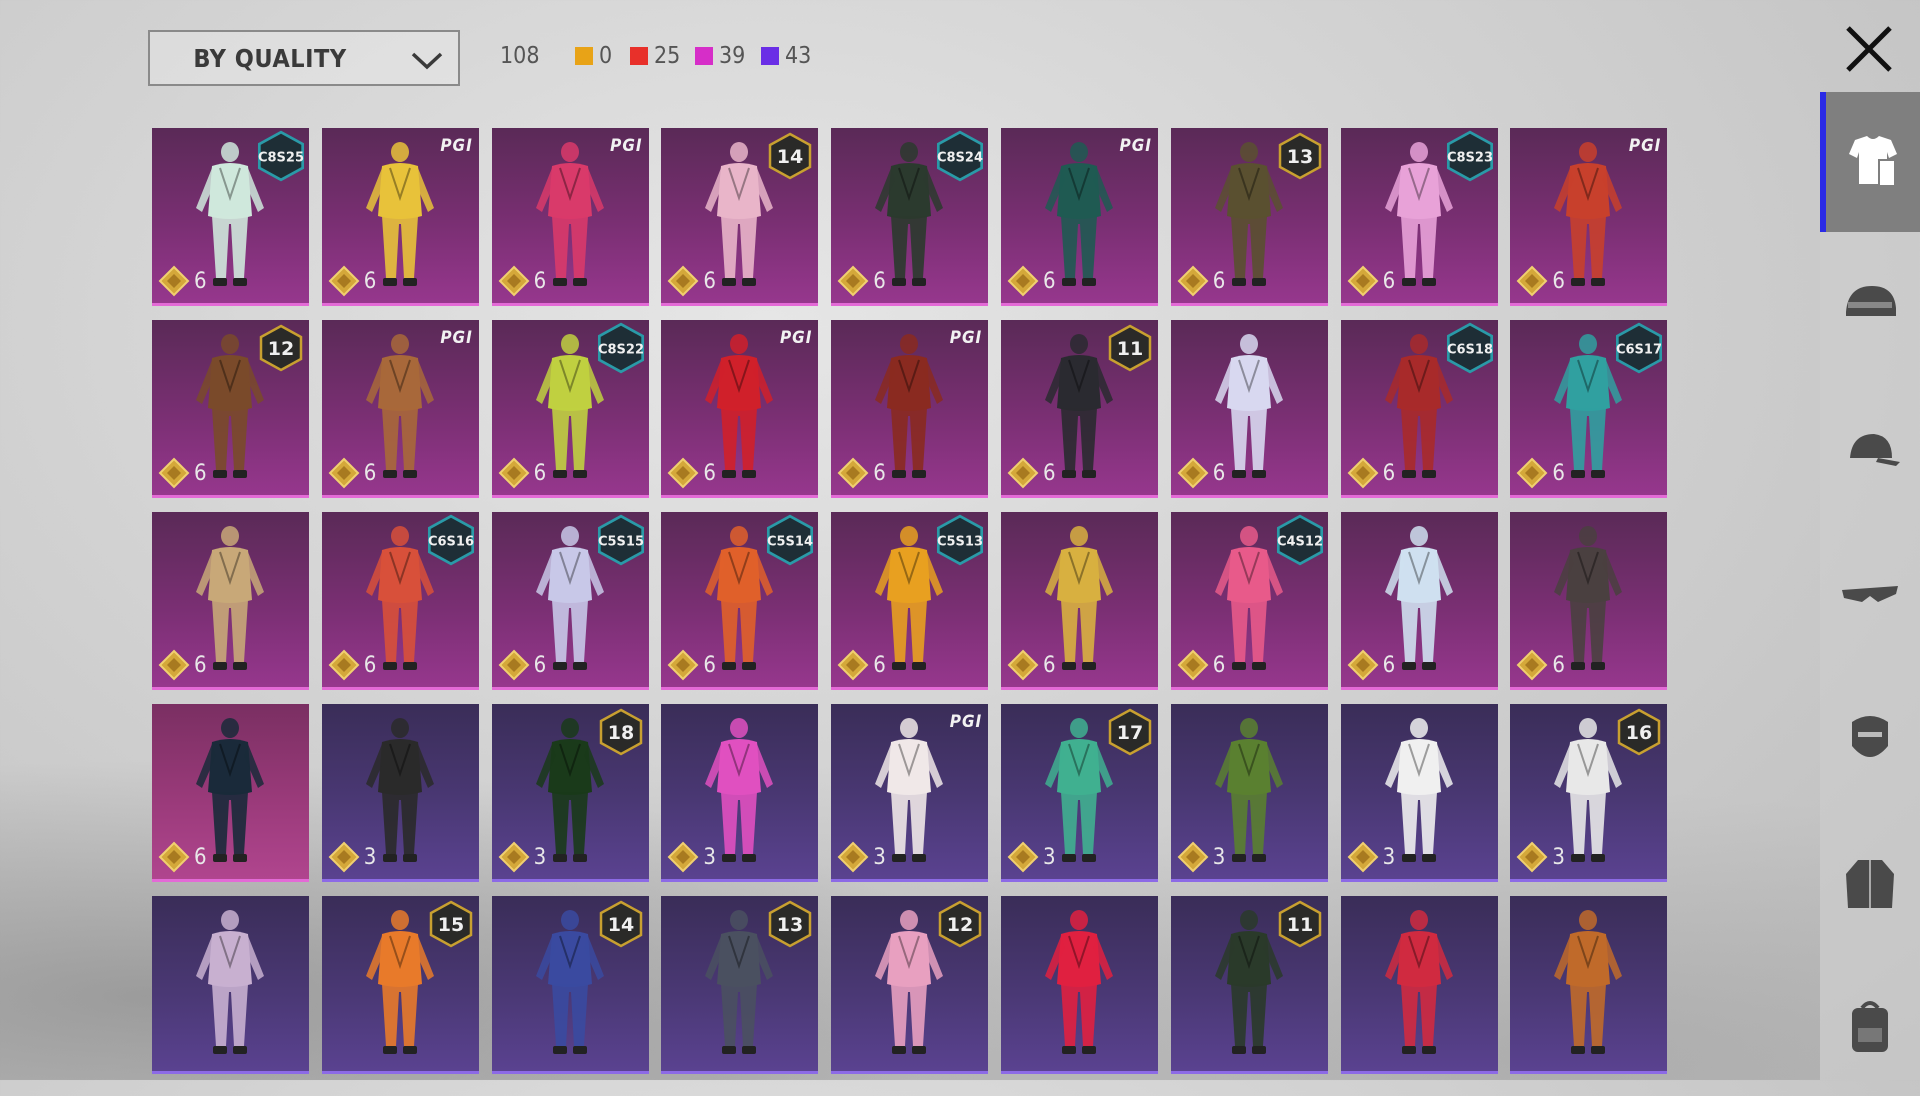  What do you see at coordinates (451, 540) in the screenshot?
I see `season-badge: C6S16` at bounding box center [451, 540].